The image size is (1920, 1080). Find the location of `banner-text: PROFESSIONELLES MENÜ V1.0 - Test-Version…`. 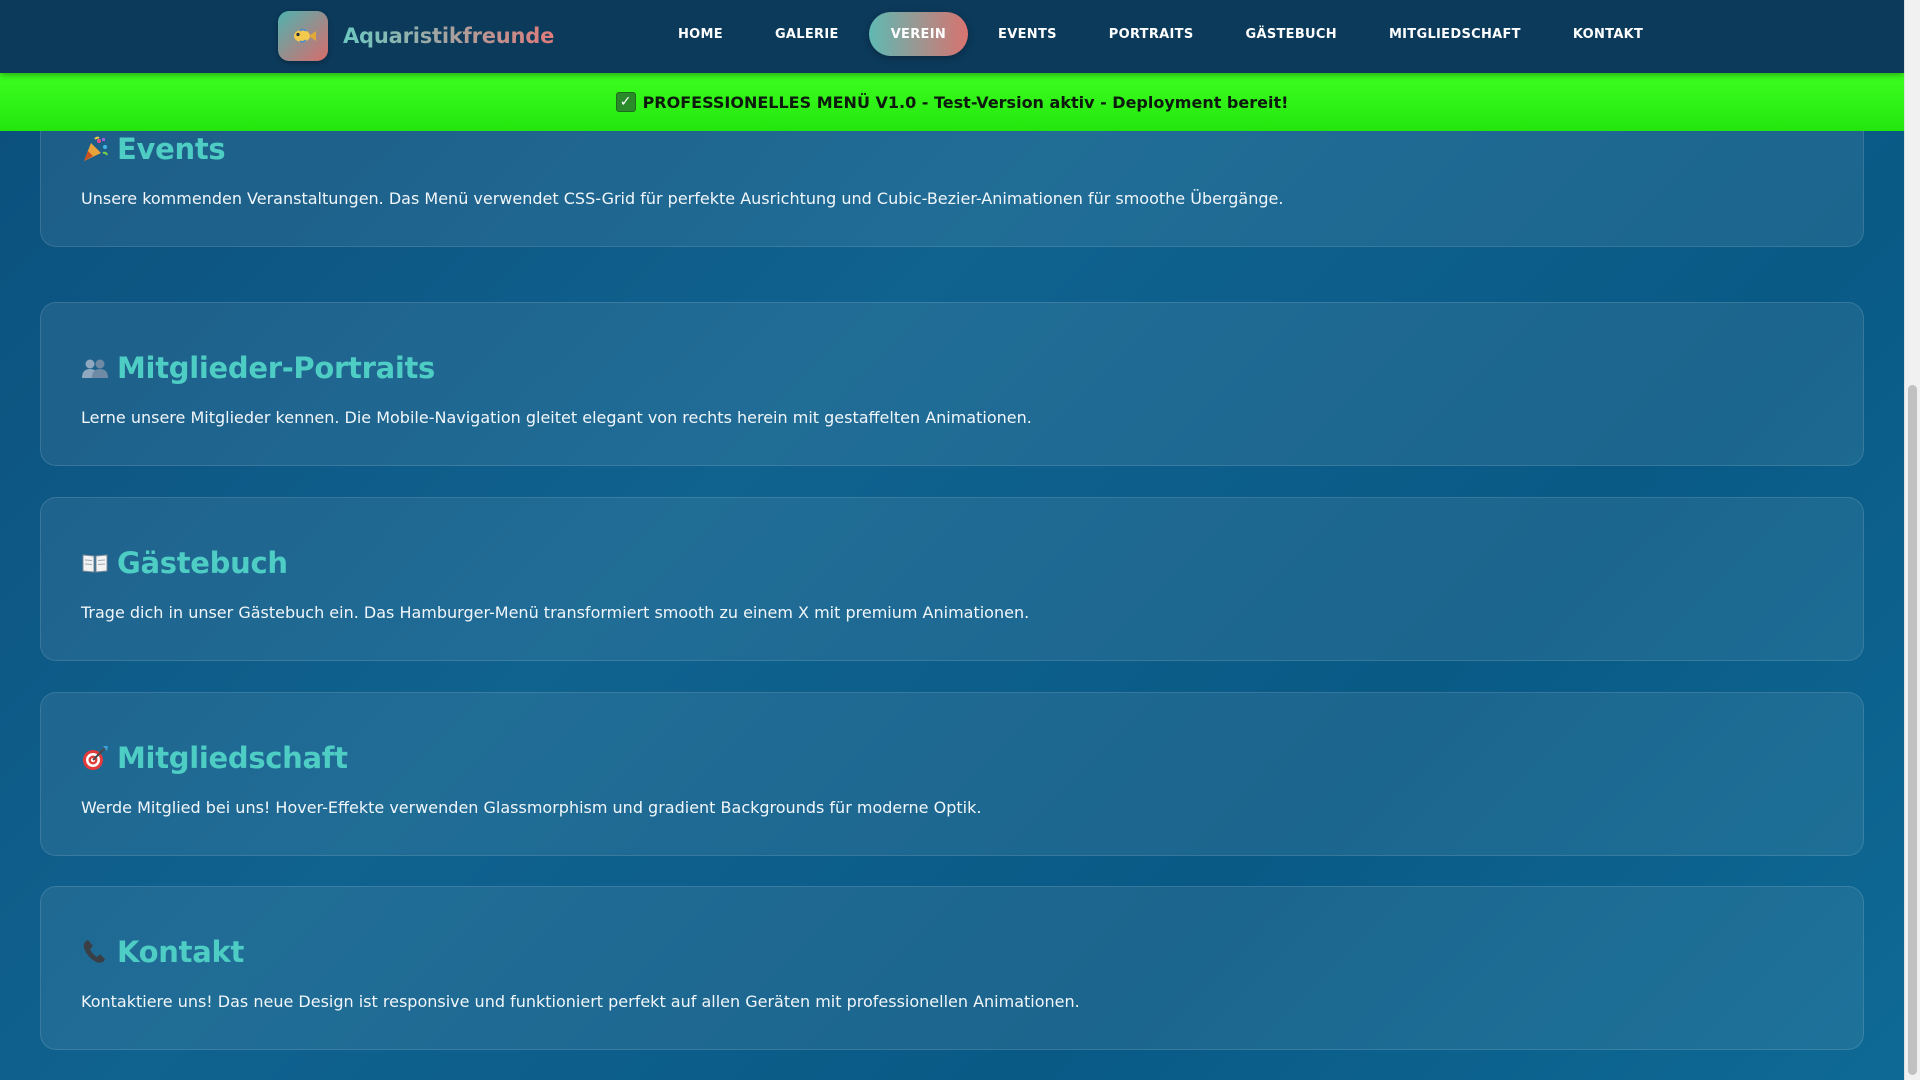

banner-text: PROFESSIONELLES MENÜ V1.0 - Test-Version… is located at coordinates (965, 102).